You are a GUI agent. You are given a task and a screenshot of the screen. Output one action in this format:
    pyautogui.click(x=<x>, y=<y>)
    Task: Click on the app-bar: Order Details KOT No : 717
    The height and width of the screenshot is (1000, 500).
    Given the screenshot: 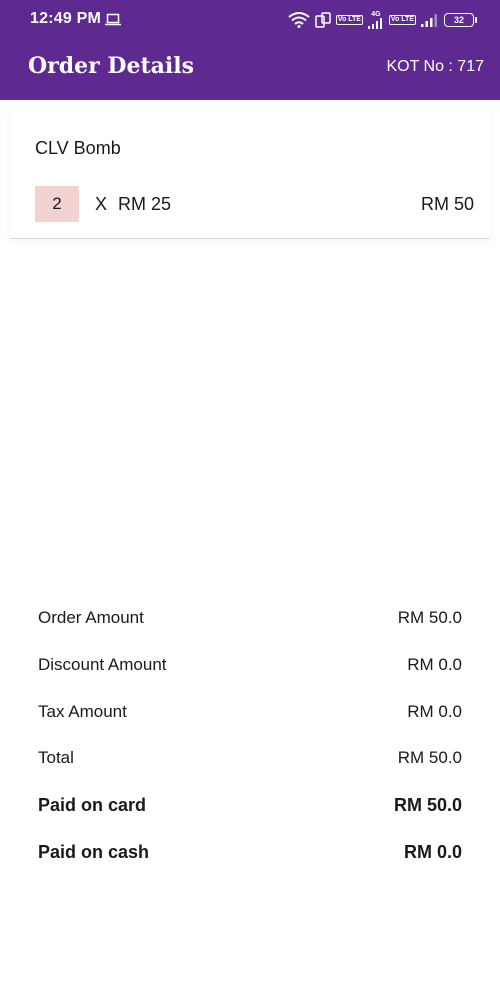 What is the action you would take?
    pyautogui.click(x=250, y=70)
    